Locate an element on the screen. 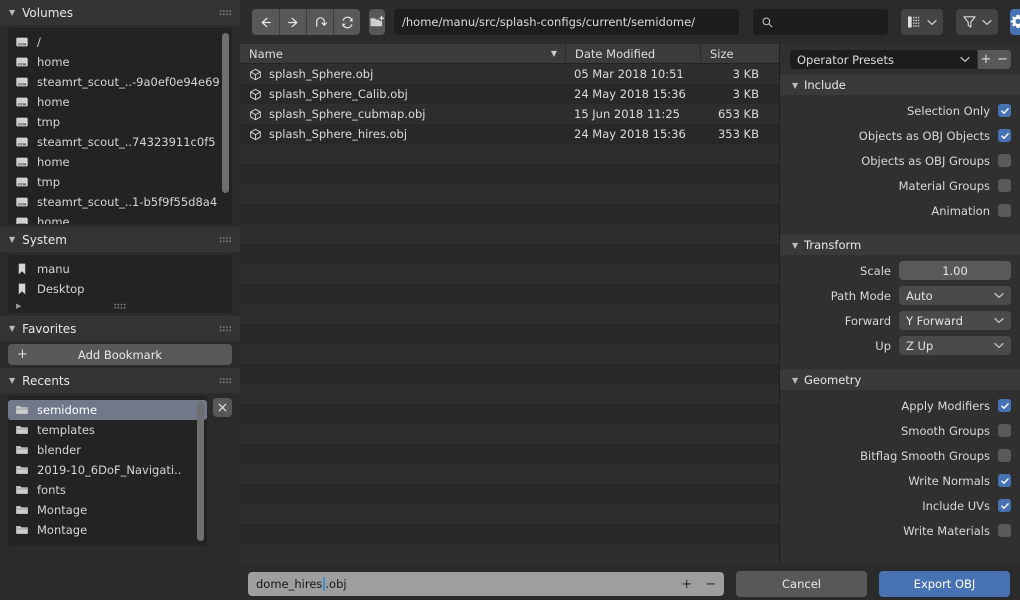 Image resolution: width=1020 pixels, height=600 pixels. transform-section-header: ▼ Transform is located at coordinates (900, 244).